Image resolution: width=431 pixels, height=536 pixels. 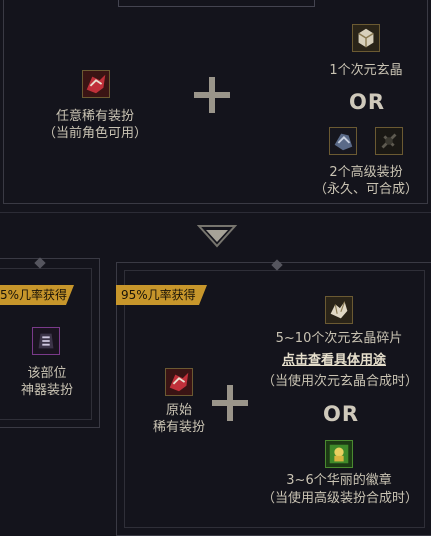 What do you see at coordinates (339, 498) in the screenshot?
I see `fancy-badge-note: （当使用高级装扮合成时）` at bounding box center [339, 498].